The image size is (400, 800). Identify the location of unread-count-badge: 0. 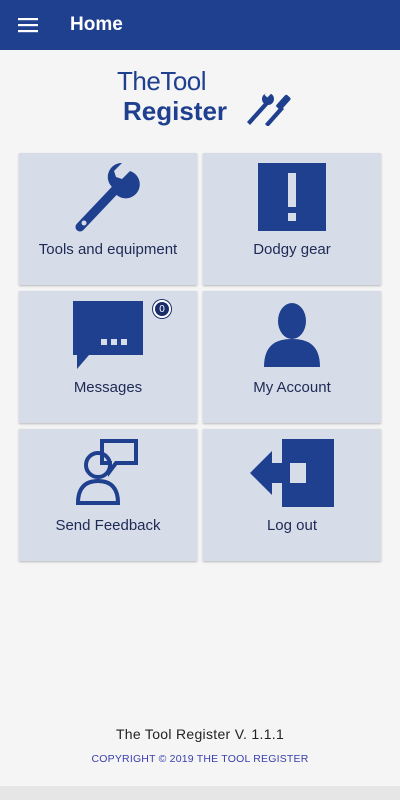
(162, 309).